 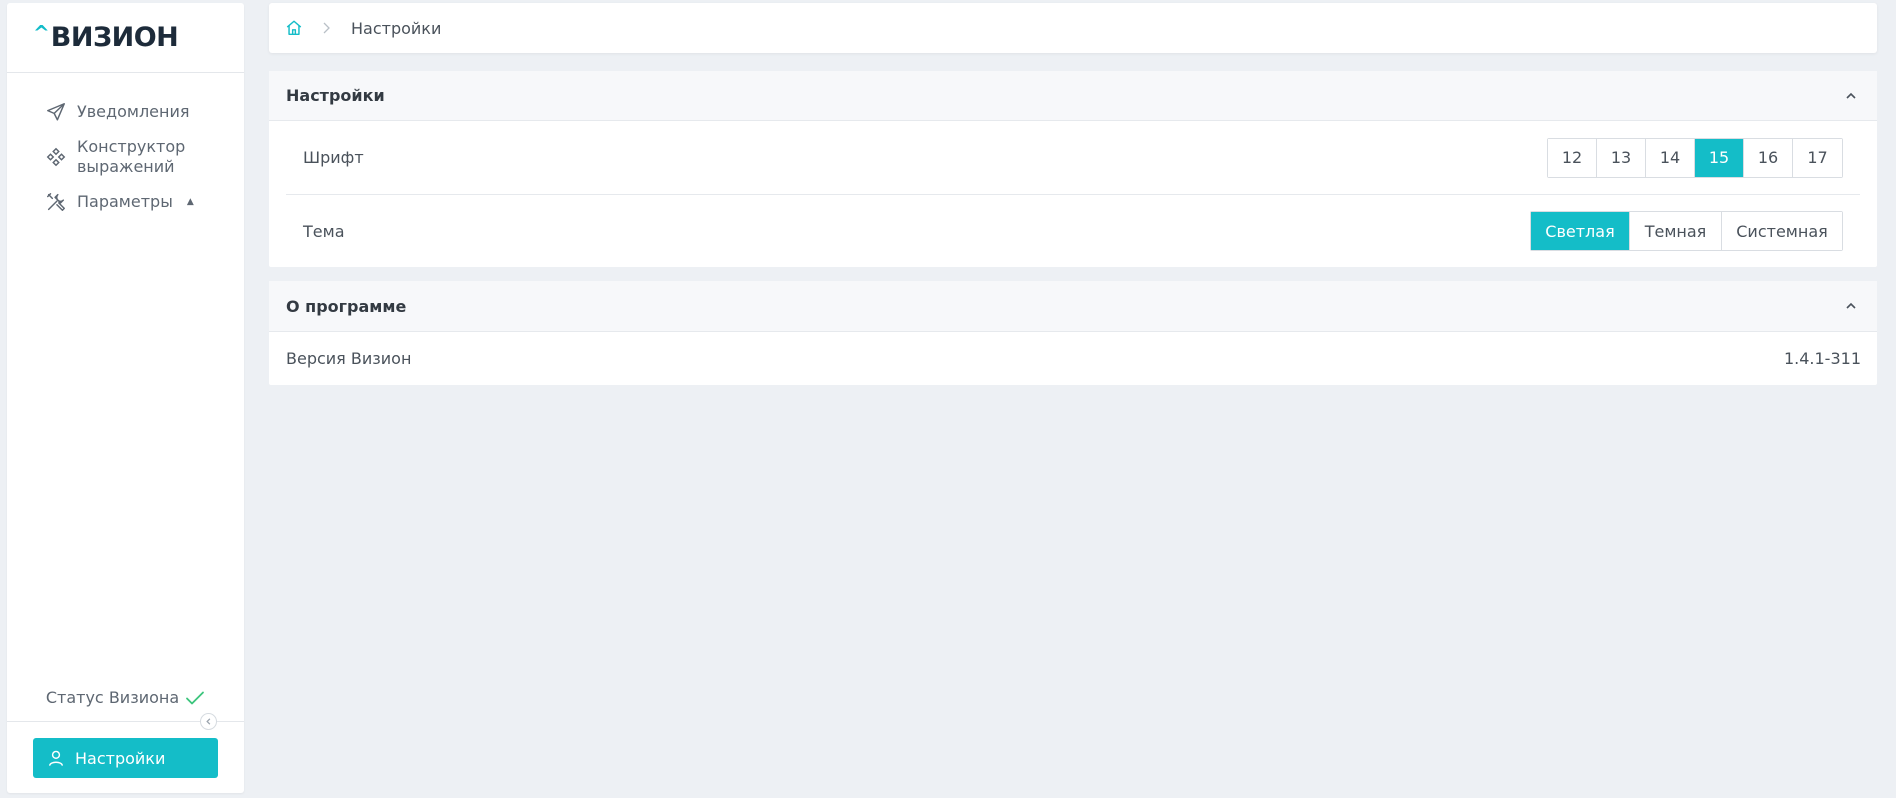 I want to click on diamond-grid-icon, so click(x=56, y=157).